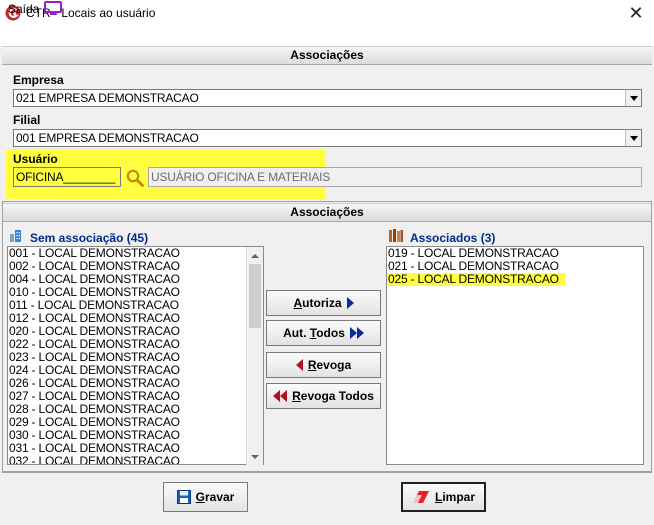 This screenshot has width=654, height=525. I want to click on empresa-value: 021 EMPRESA DEMONSTRACAO, so click(107, 98).